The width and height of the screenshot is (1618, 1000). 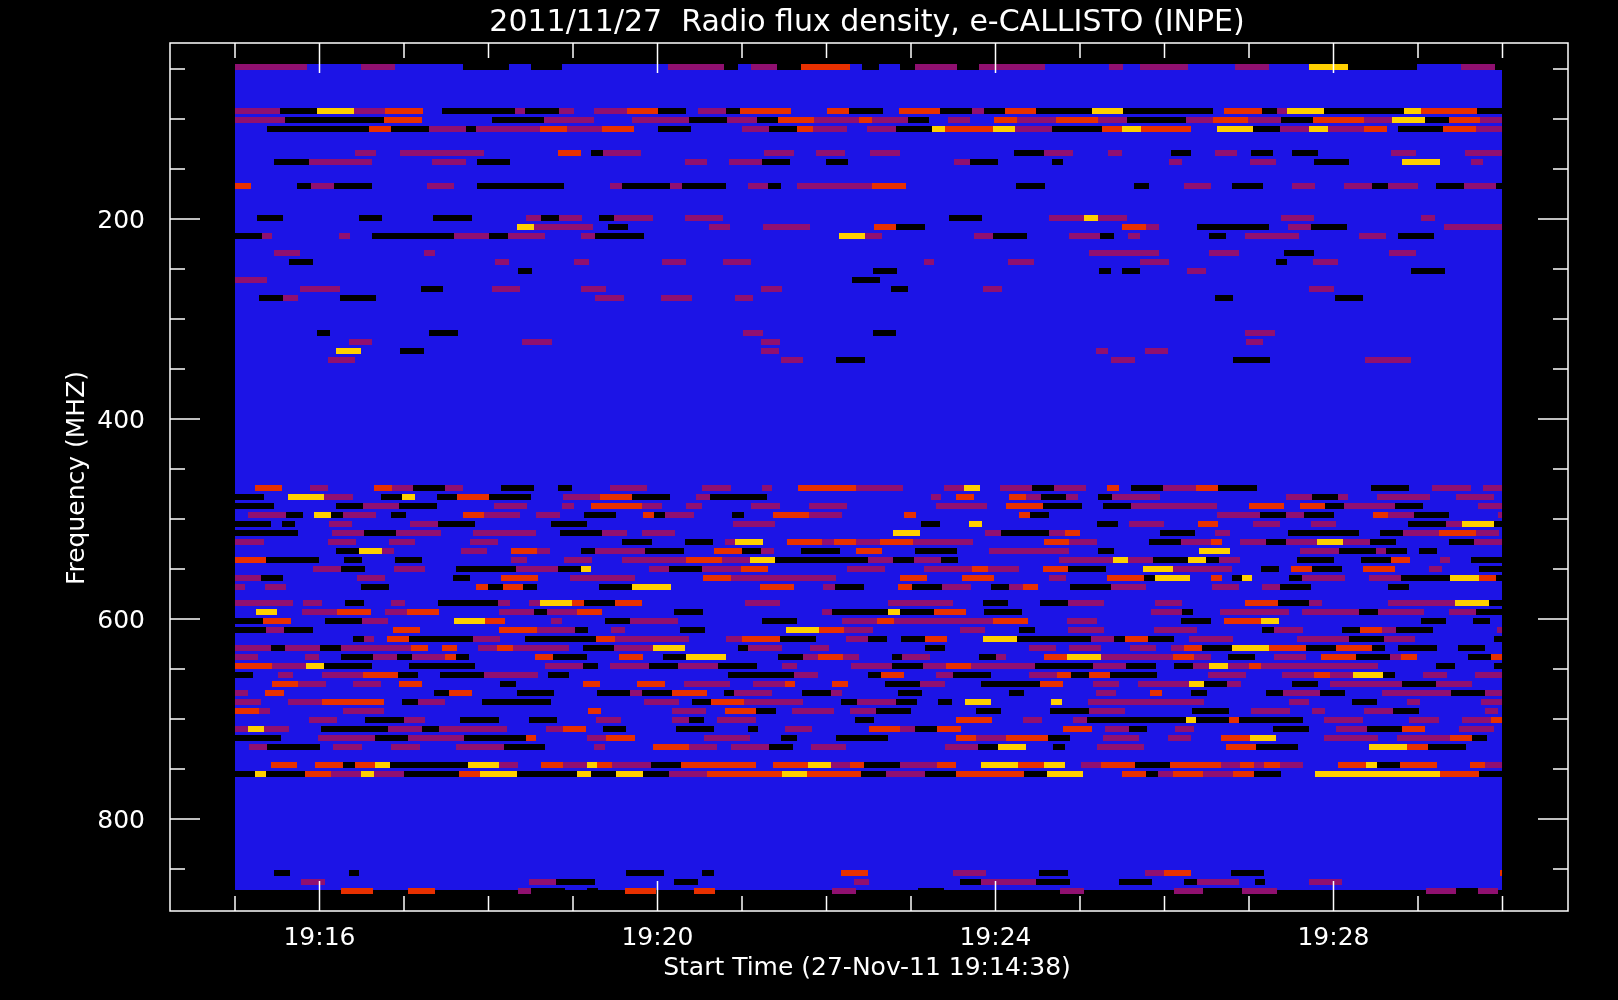 What do you see at coordinates (995, 936) in the screenshot?
I see `x-tick-label: 19:24` at bounding box center [995, 936].